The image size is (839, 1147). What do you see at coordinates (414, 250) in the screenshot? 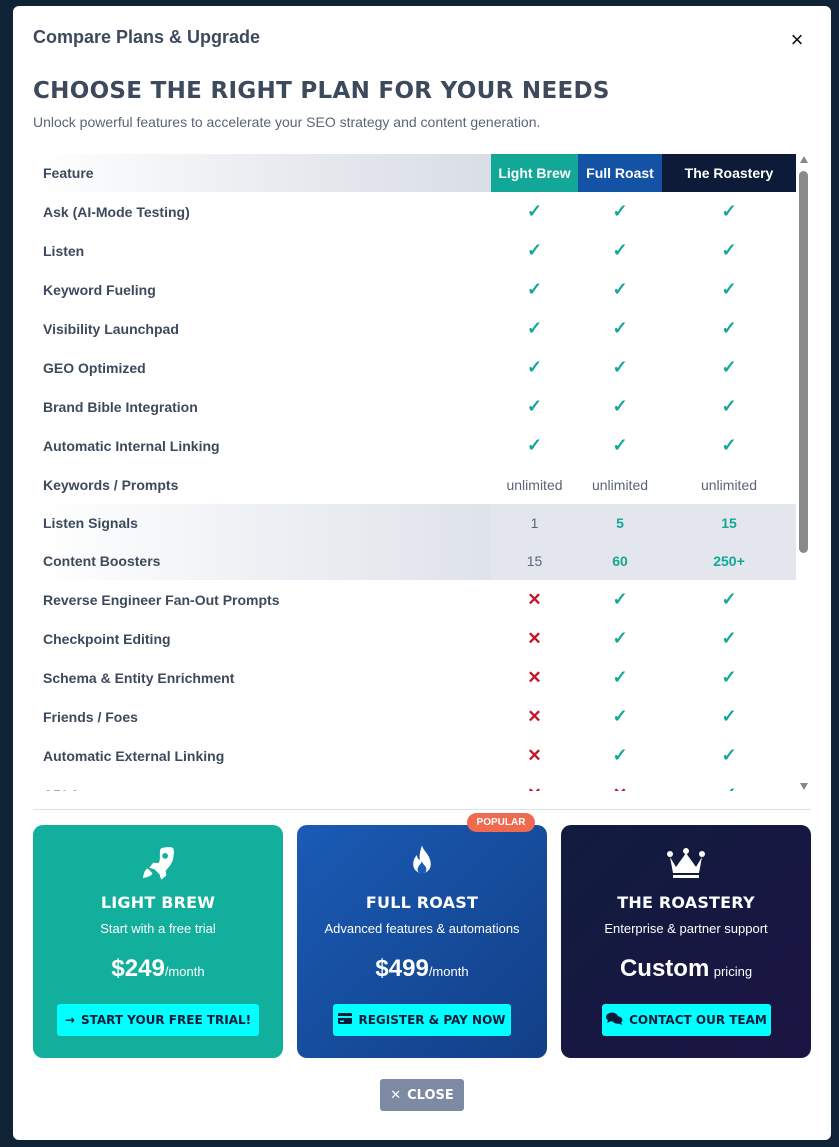
I see `table-row: Listen ✓ ✓ ✓` at bounding box center [414, 250].